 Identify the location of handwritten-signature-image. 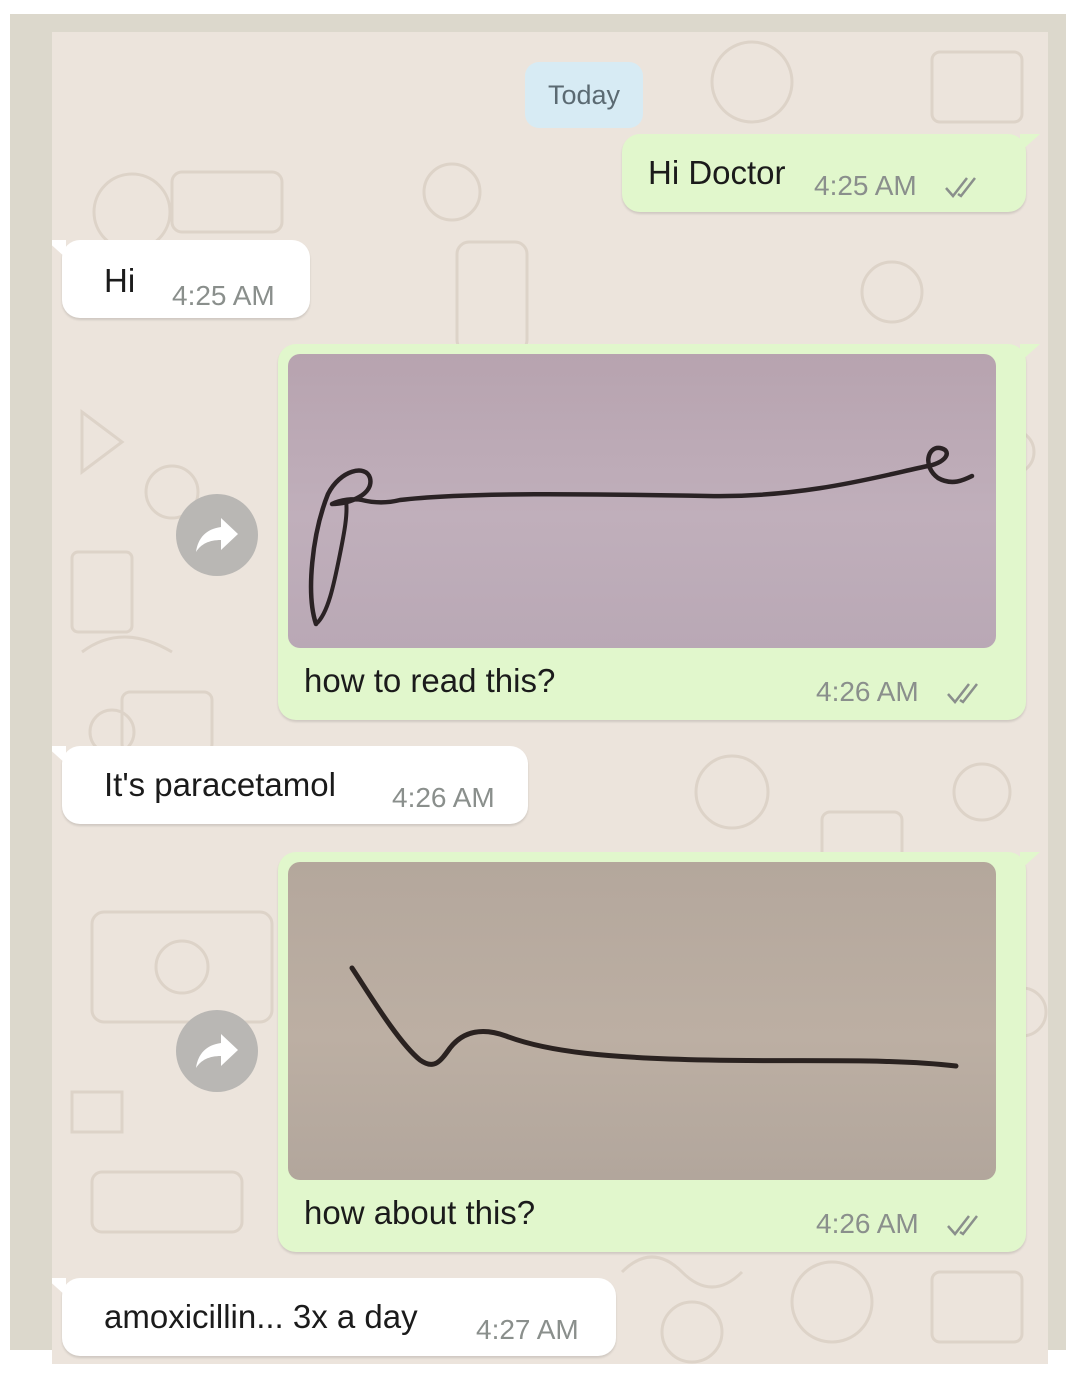
(641, 536).